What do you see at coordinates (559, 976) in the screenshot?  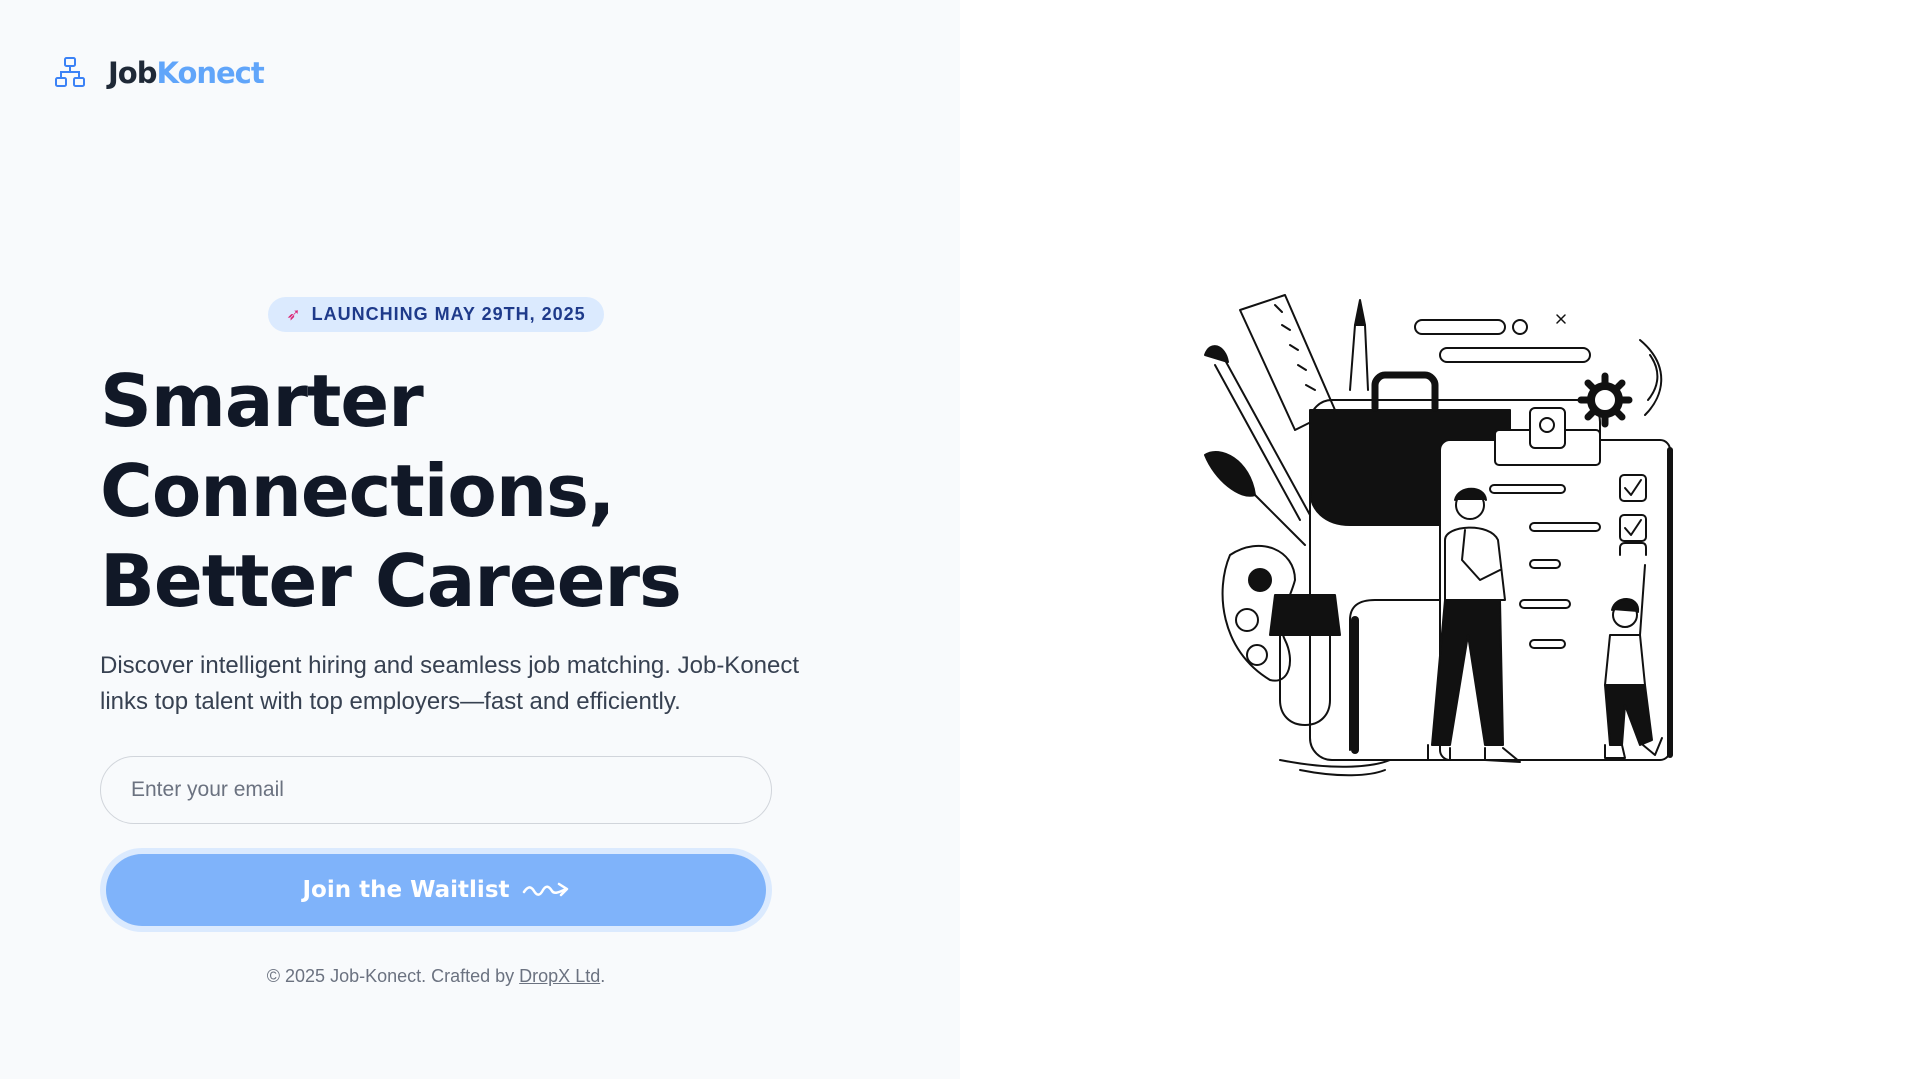 I see `dropx-link: DropX Ltd` at bounding box center [559, 976].